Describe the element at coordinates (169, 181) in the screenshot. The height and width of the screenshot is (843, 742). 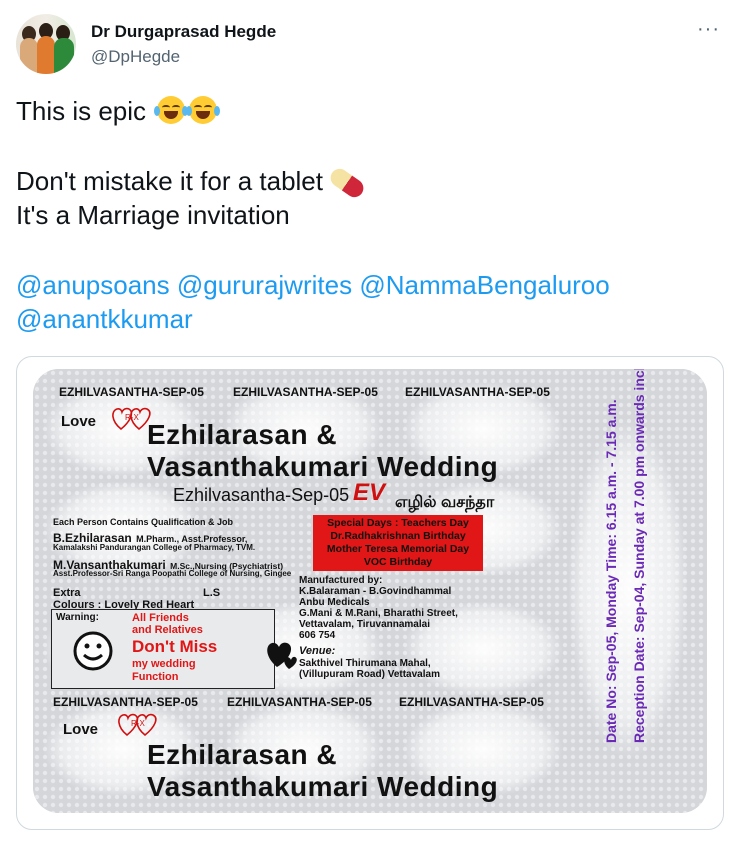
I see `tweet-line-2: Don't mistake it for a tablet` at that location.